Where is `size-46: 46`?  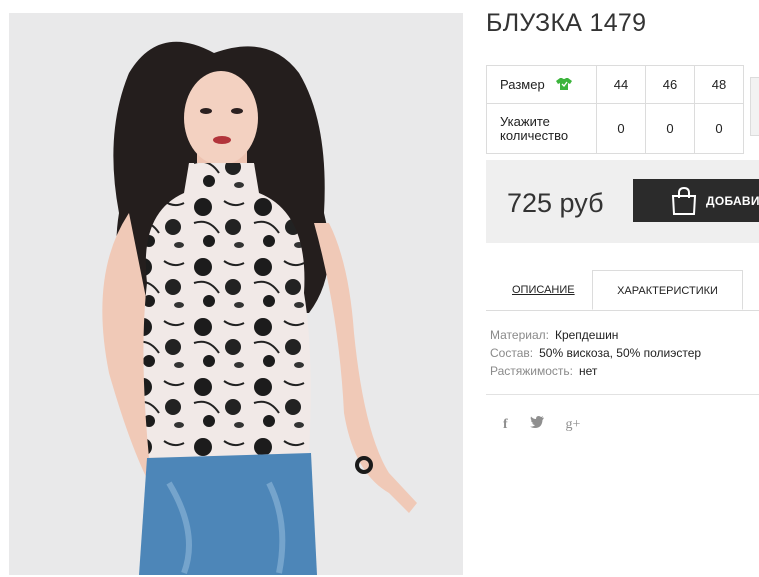 size-46: 46 is located at coordinates (670, 84).